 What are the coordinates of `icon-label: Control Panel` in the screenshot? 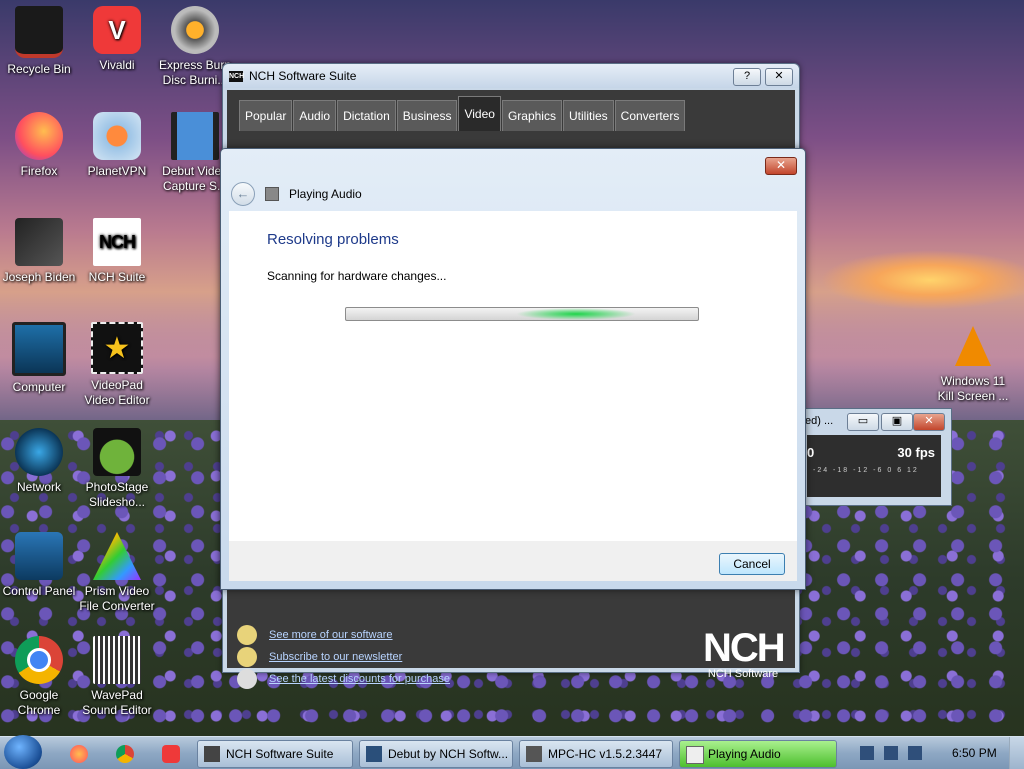 It's located at (39, 591).